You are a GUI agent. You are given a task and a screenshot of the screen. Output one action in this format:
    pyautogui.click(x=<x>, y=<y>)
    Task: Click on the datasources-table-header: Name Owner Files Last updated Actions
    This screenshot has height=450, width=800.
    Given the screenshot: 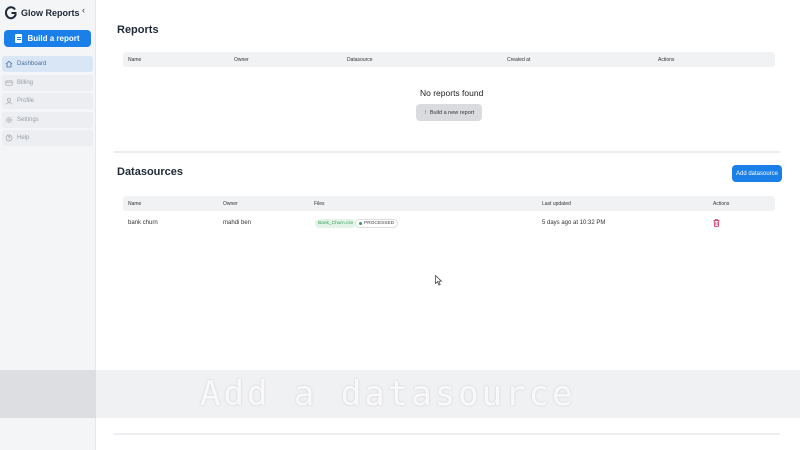 What is the action you would take?
    pyautogui.click(x=449, y=203)
    